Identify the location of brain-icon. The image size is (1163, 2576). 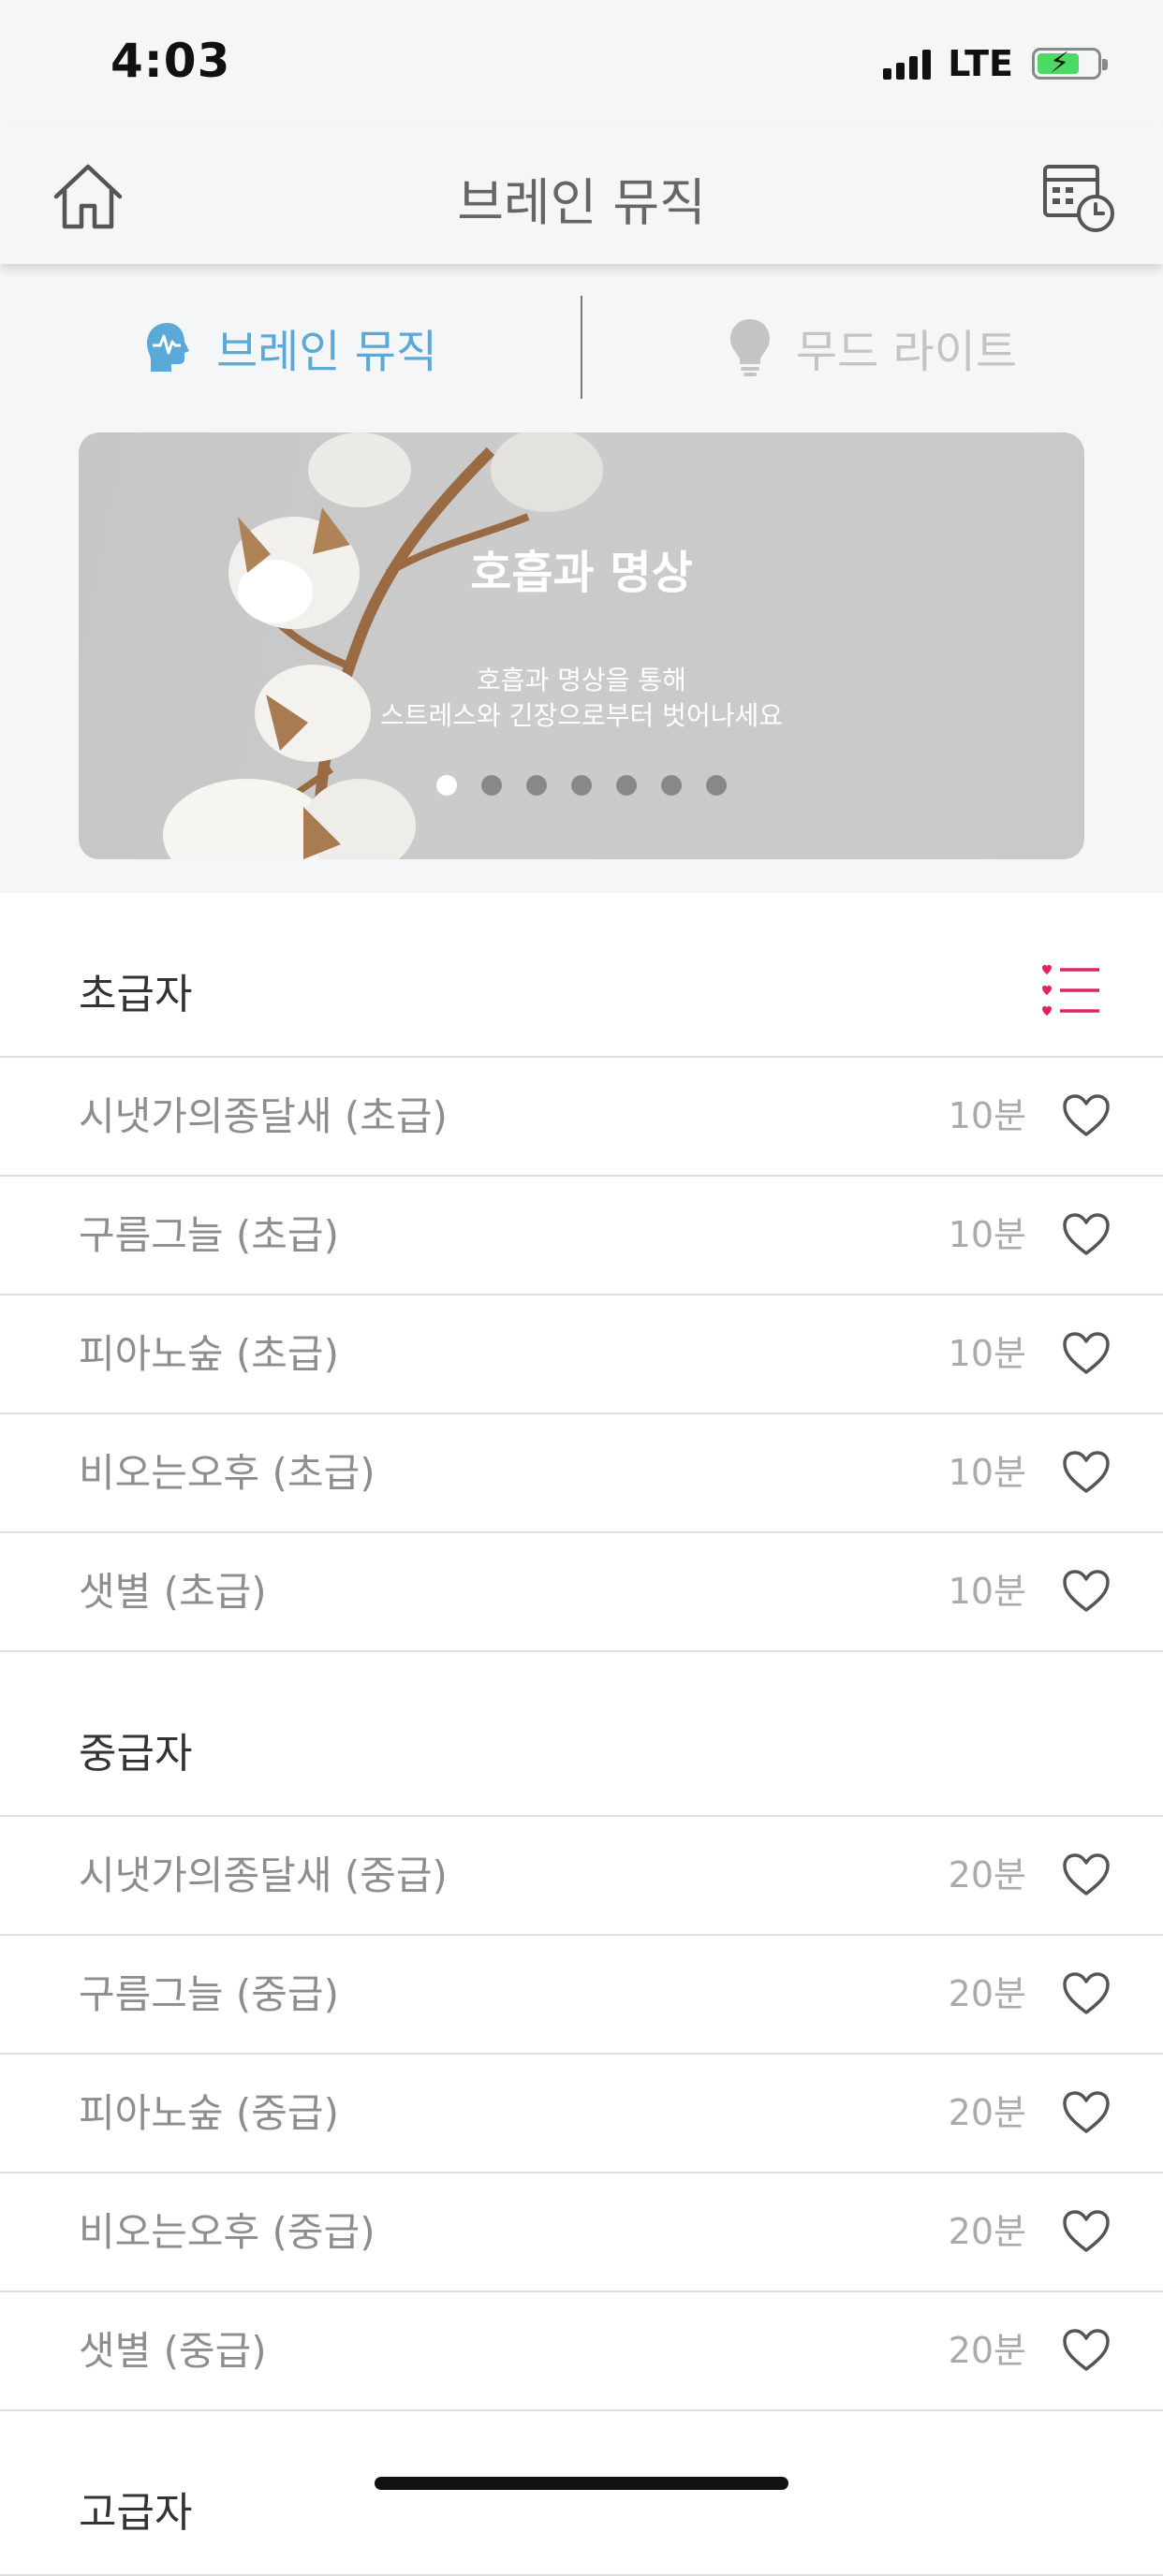
(167, 347).